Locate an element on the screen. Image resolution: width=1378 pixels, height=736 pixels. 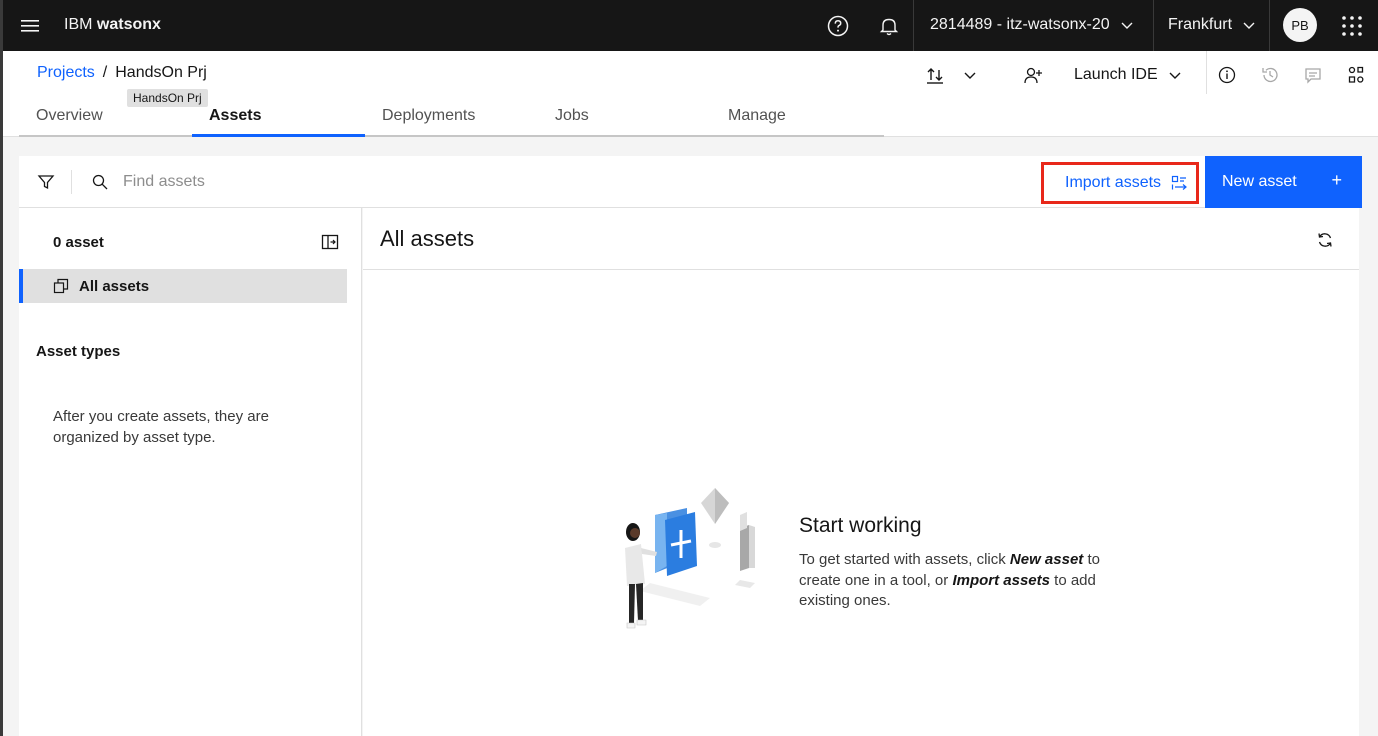
toolbar-divider is located at coordinates (71, 182).